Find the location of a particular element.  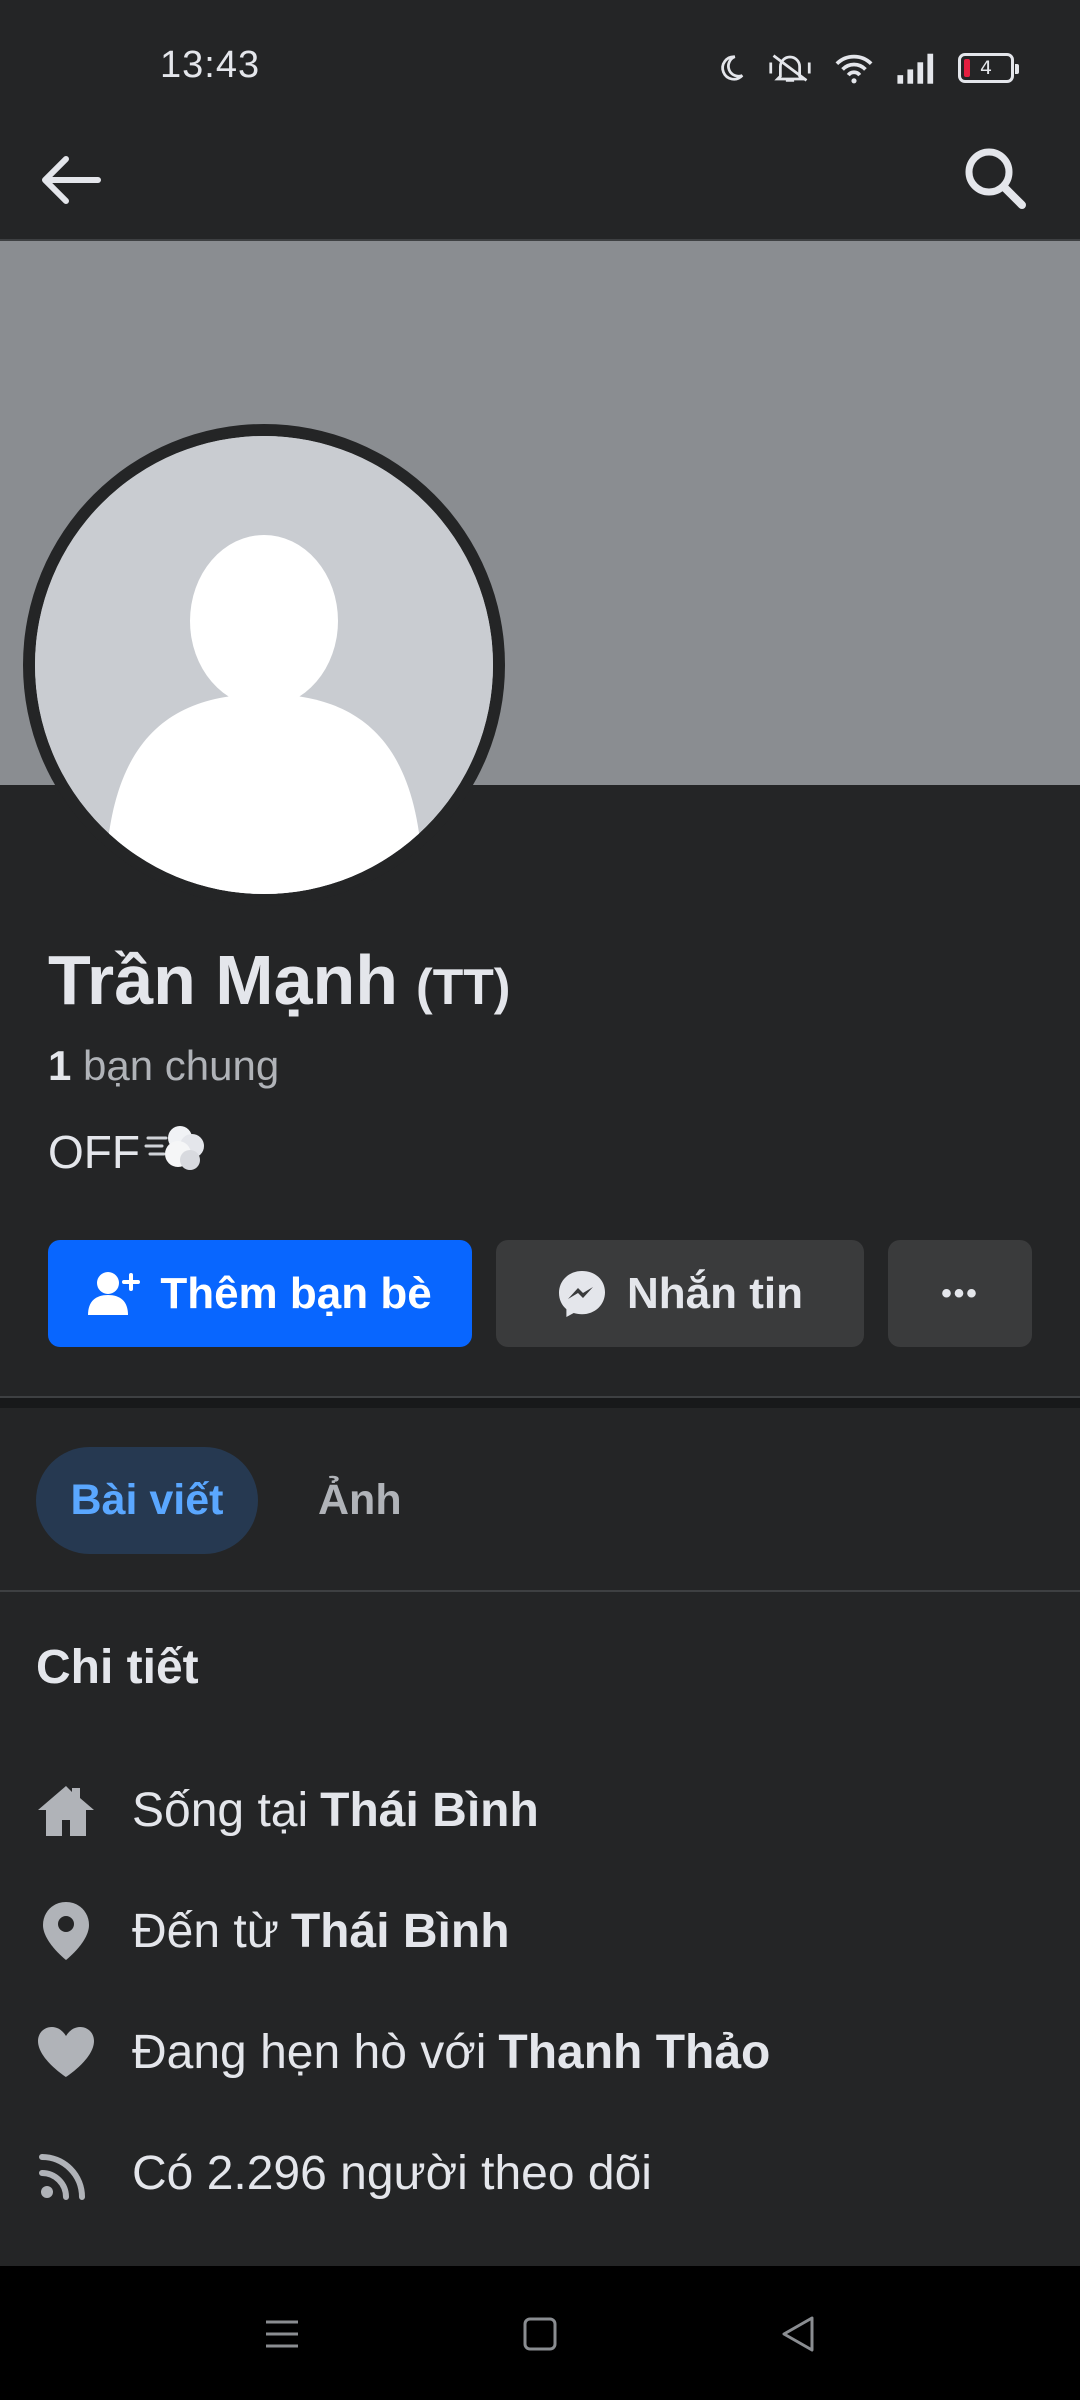

bio-text: OFF is located at coordinates (94, 1151).